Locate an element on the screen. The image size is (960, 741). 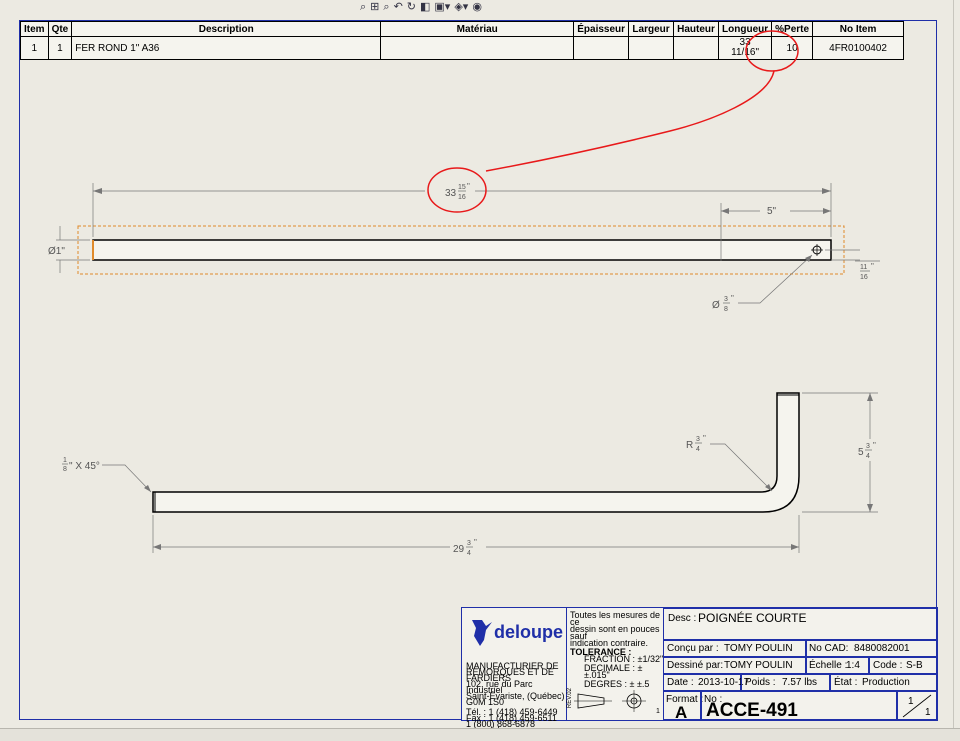
dim-overall-length-num: 15 is located at coordinates (462, 187).